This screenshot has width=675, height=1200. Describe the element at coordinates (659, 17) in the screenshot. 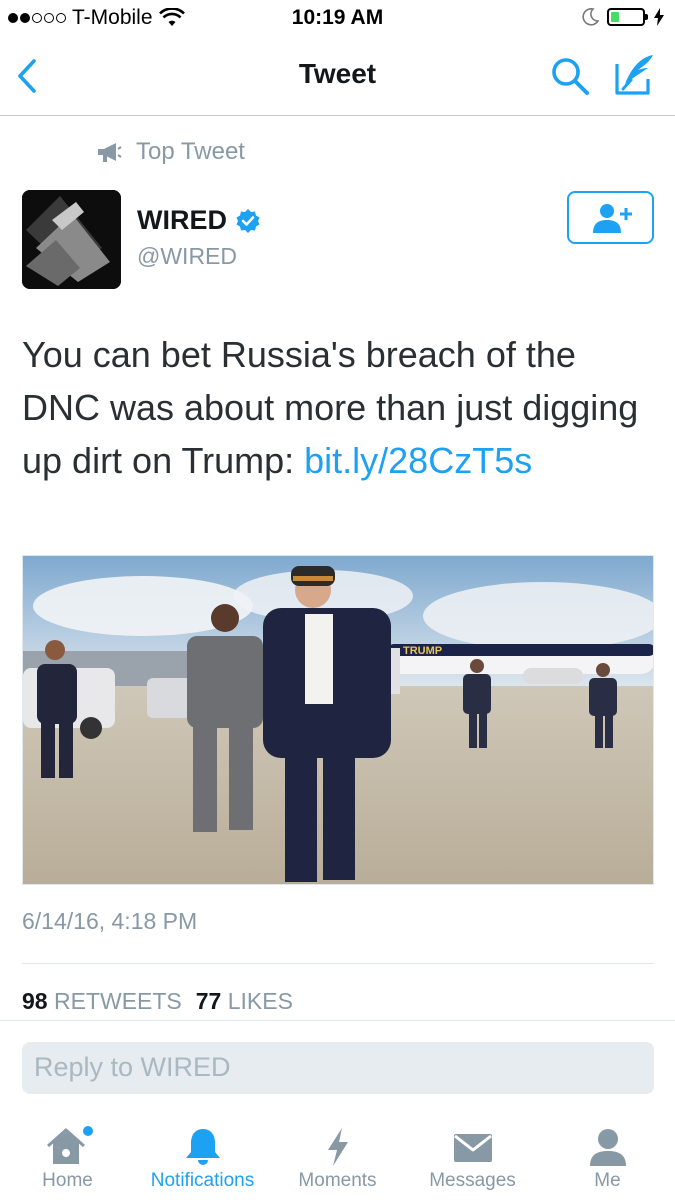

I see `charging-bolt-icon` at that location.